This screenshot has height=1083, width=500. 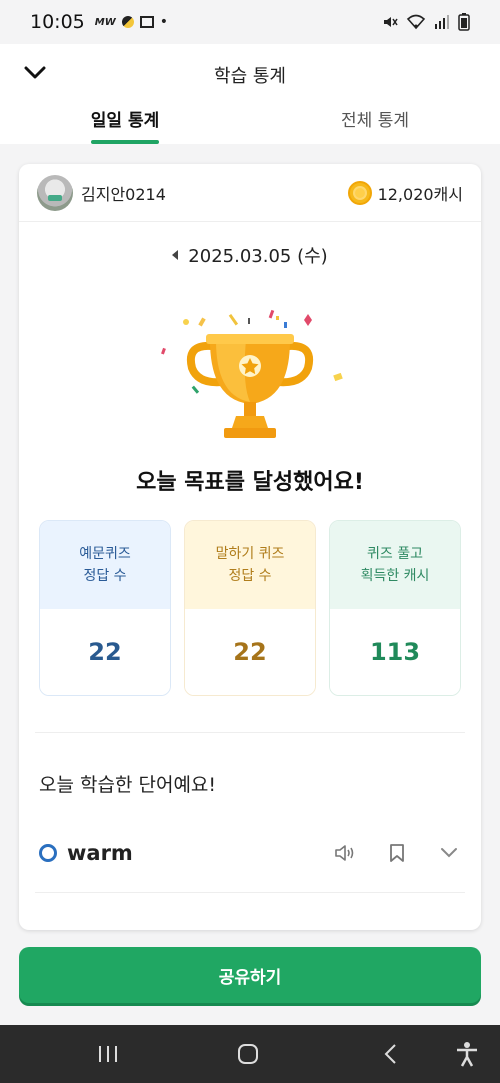 What do you see at coordinates (395, 652) in the screenshot?
I see `stat-value: 113` at bounding box center [395, 652].